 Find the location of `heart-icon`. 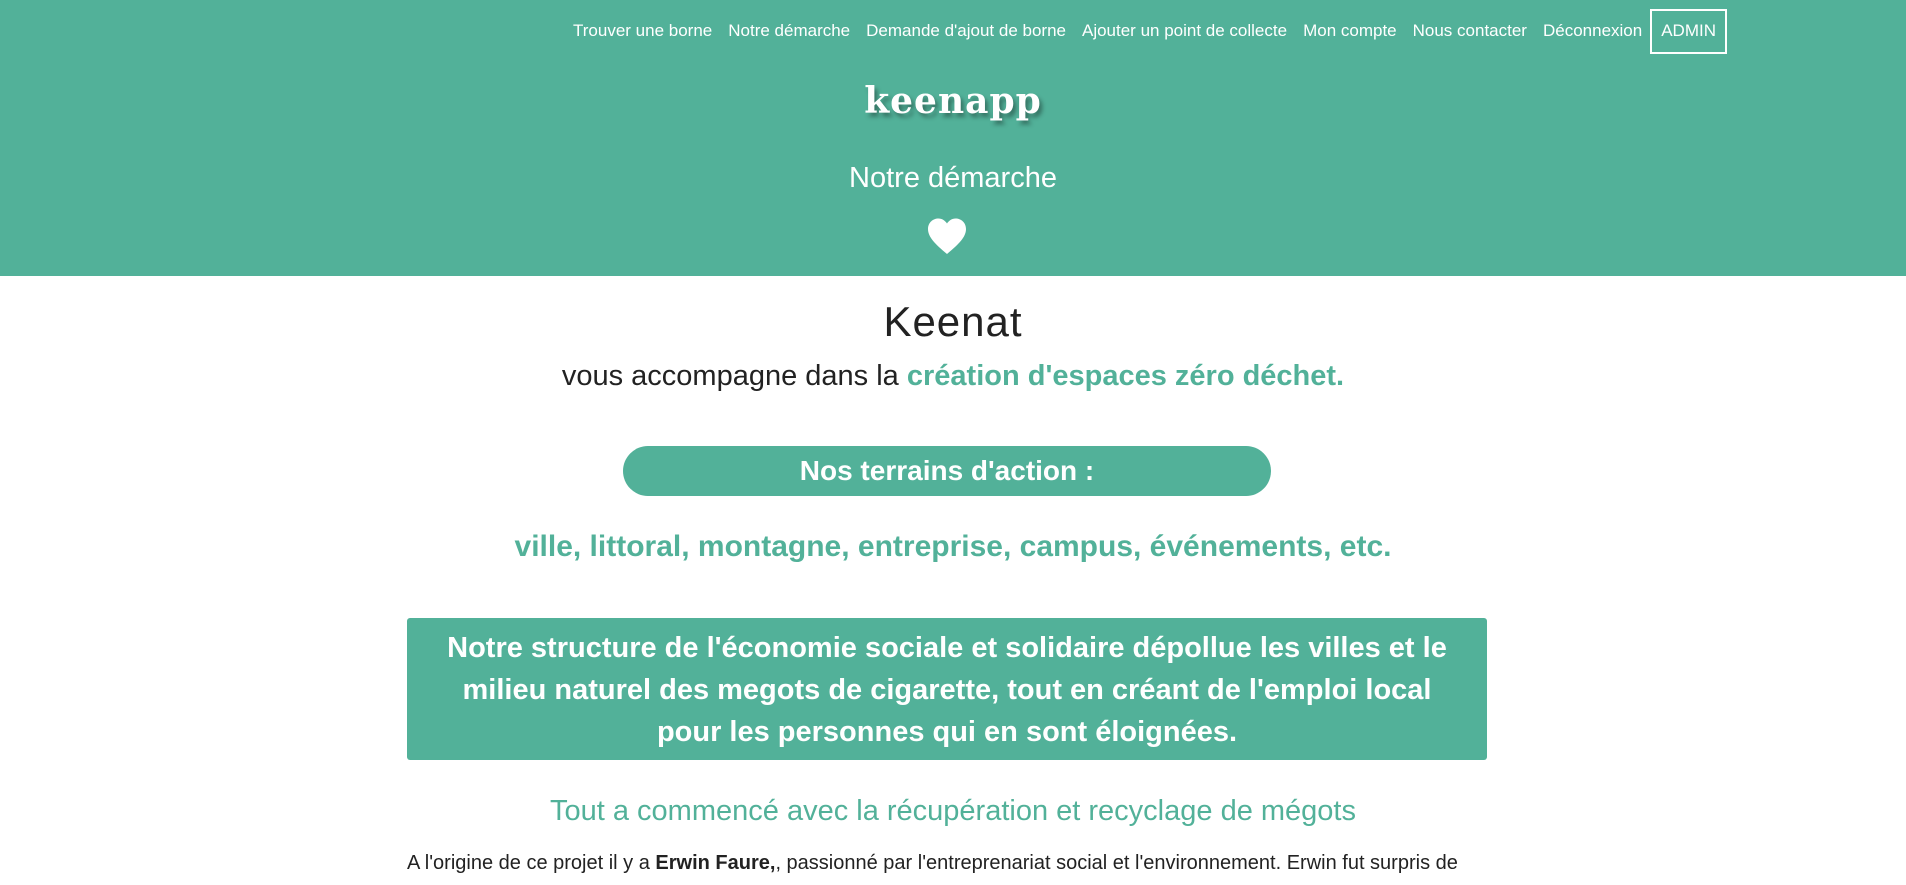

heart-icon is located at coordinates (947, 236).